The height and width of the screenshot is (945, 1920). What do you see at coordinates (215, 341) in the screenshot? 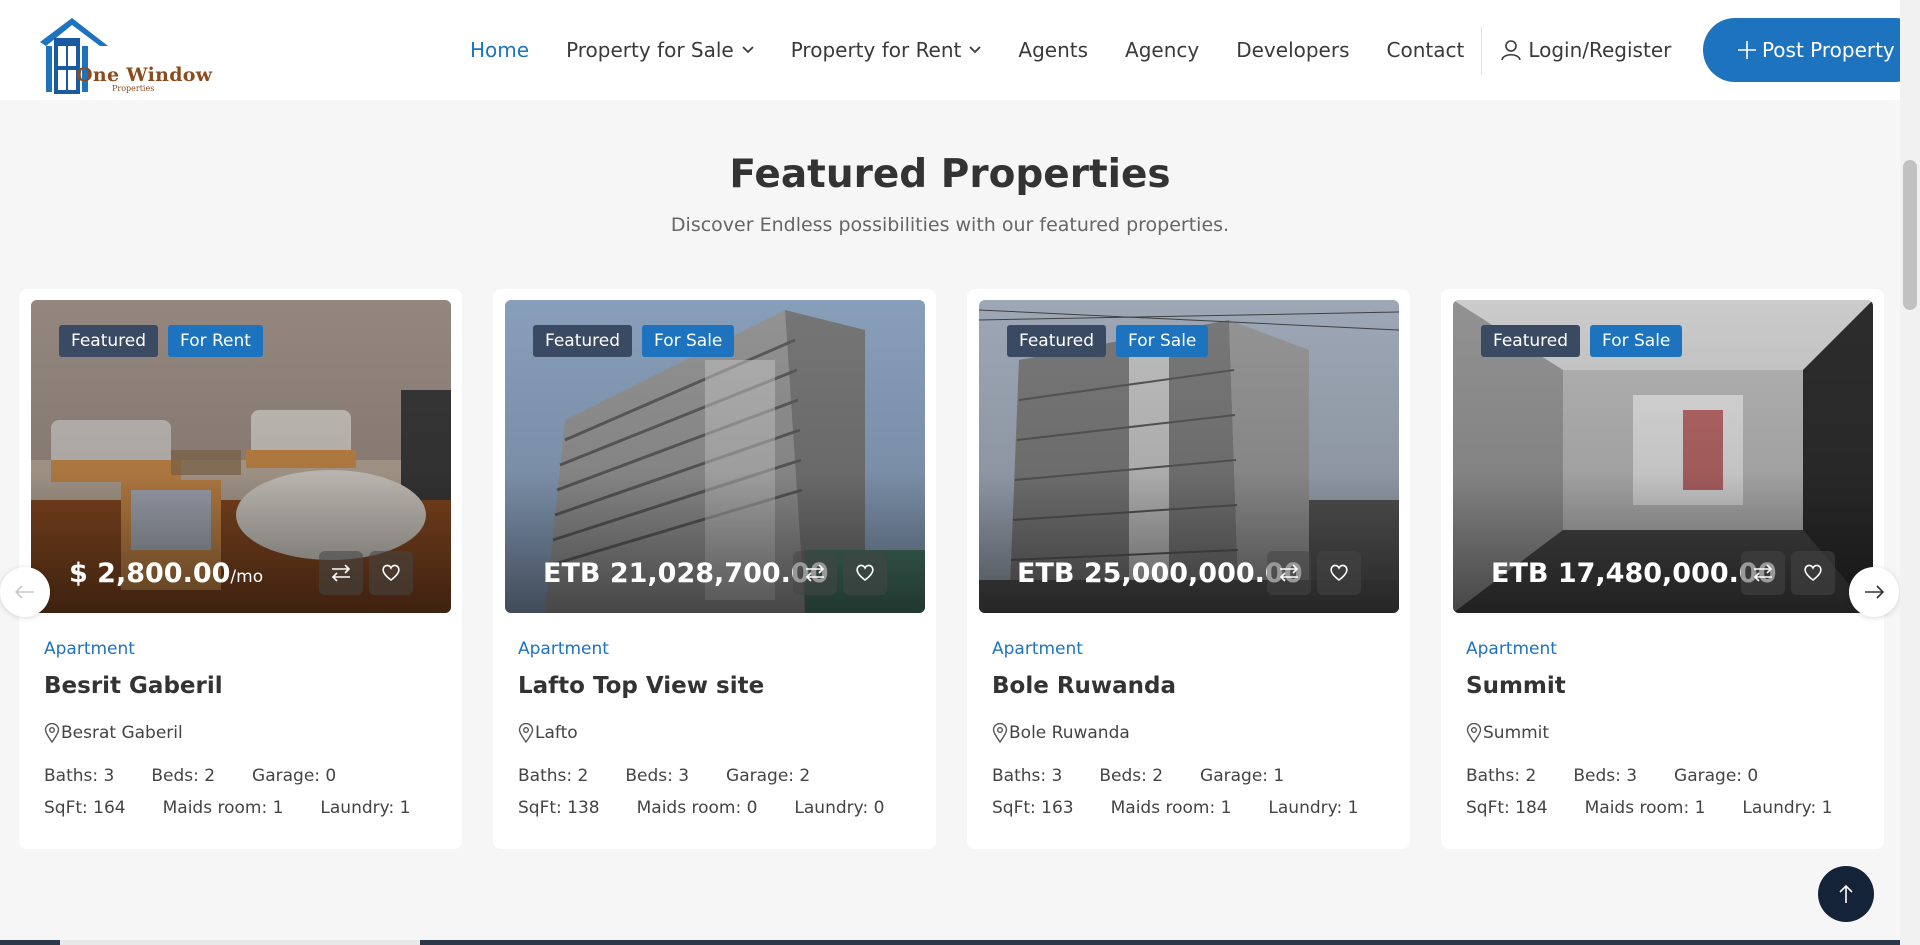
I see `status-badge: For Rent` at bounding box center [215, 341].